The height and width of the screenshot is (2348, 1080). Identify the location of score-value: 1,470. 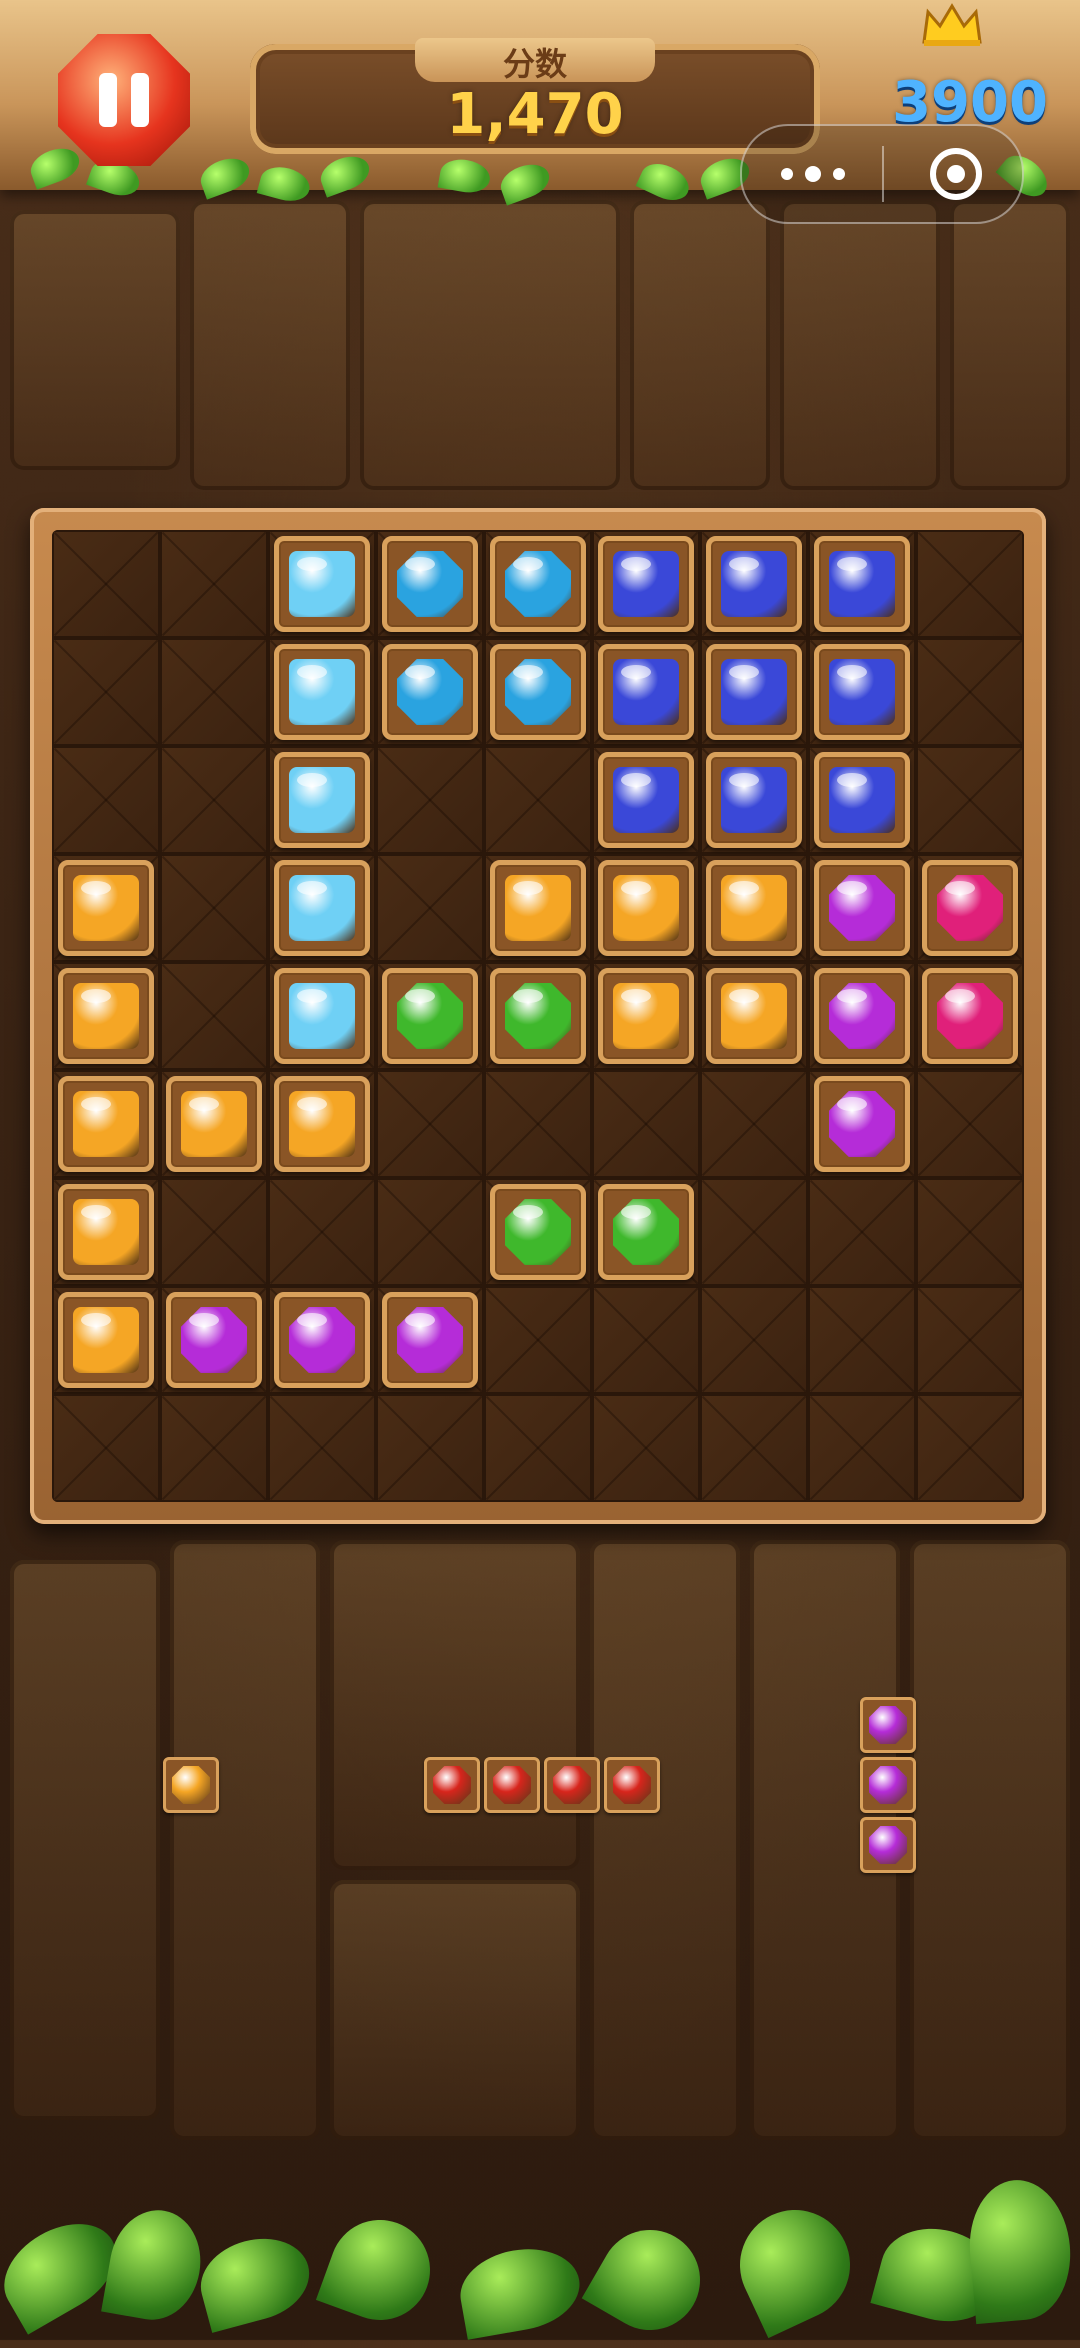
(535, 114).